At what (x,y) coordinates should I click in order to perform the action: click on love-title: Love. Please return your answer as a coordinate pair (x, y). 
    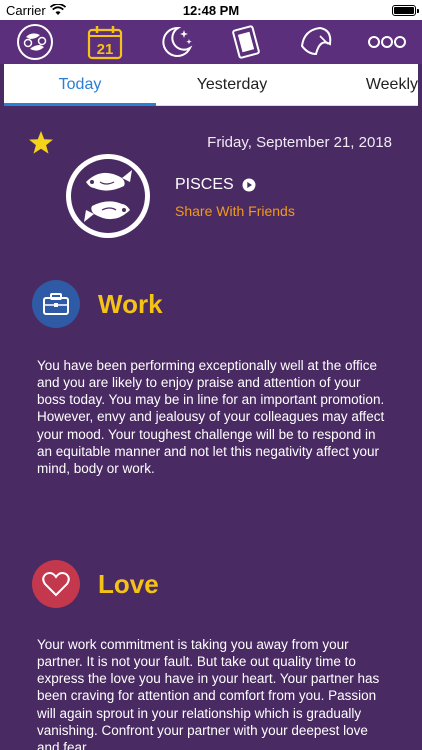
    Looking at the image, I should click on (128, 583).